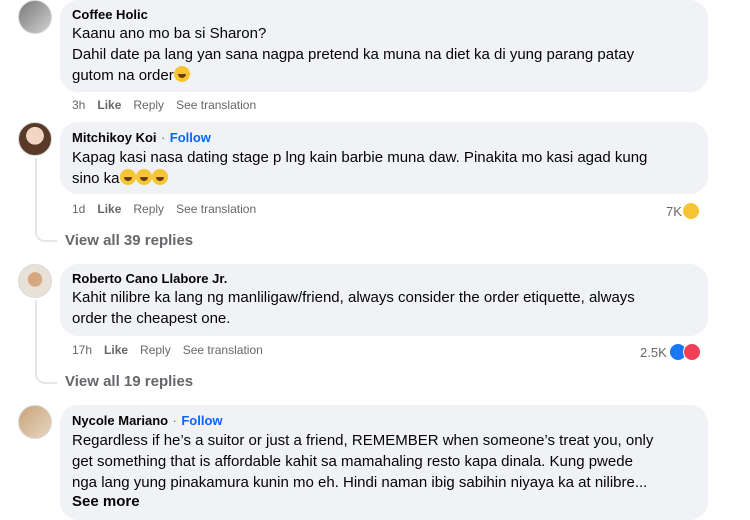  I want to click on reaction-summary: 2.5K, so click(670, 352).